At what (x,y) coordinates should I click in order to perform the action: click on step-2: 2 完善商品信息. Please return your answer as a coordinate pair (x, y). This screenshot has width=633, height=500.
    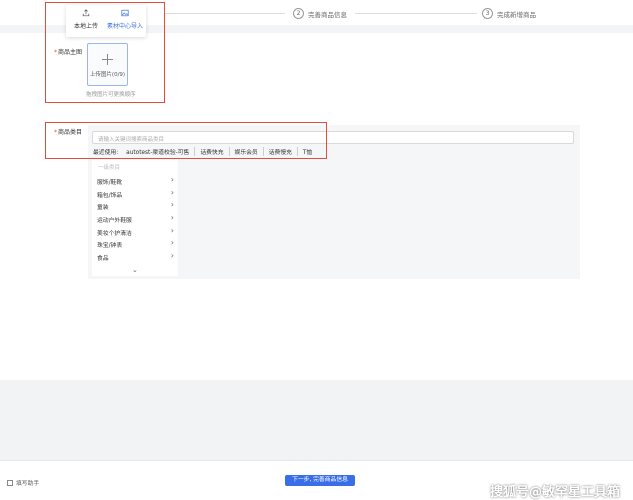
    Looking at the image, I should click on (320, 13).